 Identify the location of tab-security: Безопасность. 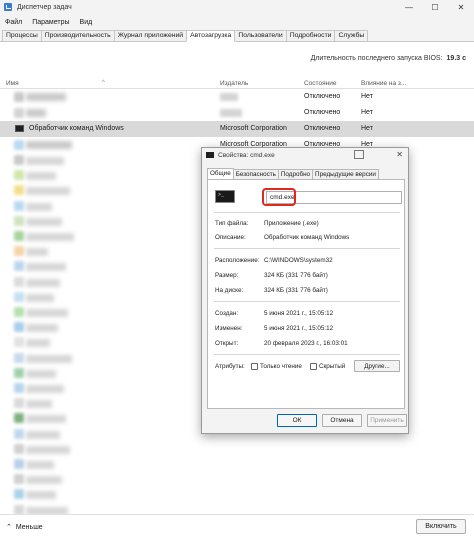
(255, 174).